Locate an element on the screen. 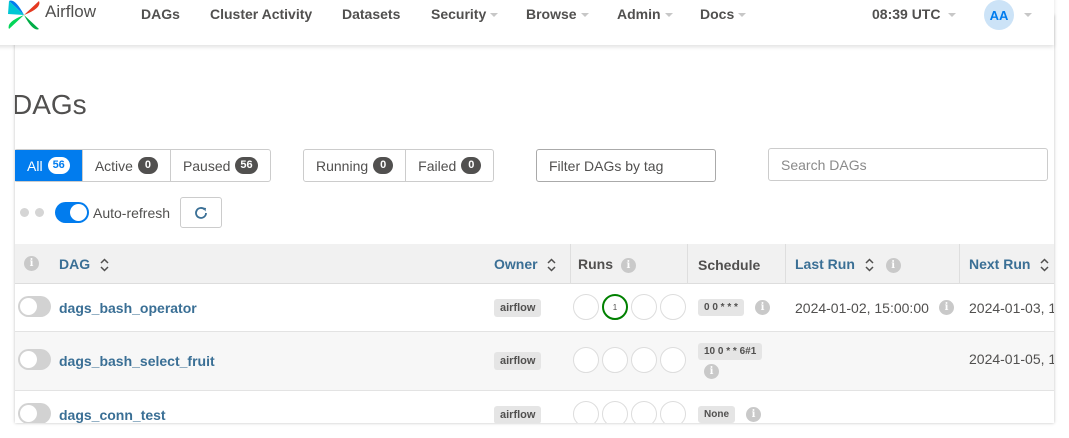 This screenshot has height=438, width=1069. nav-datasets: Datasets is located at coordinates (371, 14).